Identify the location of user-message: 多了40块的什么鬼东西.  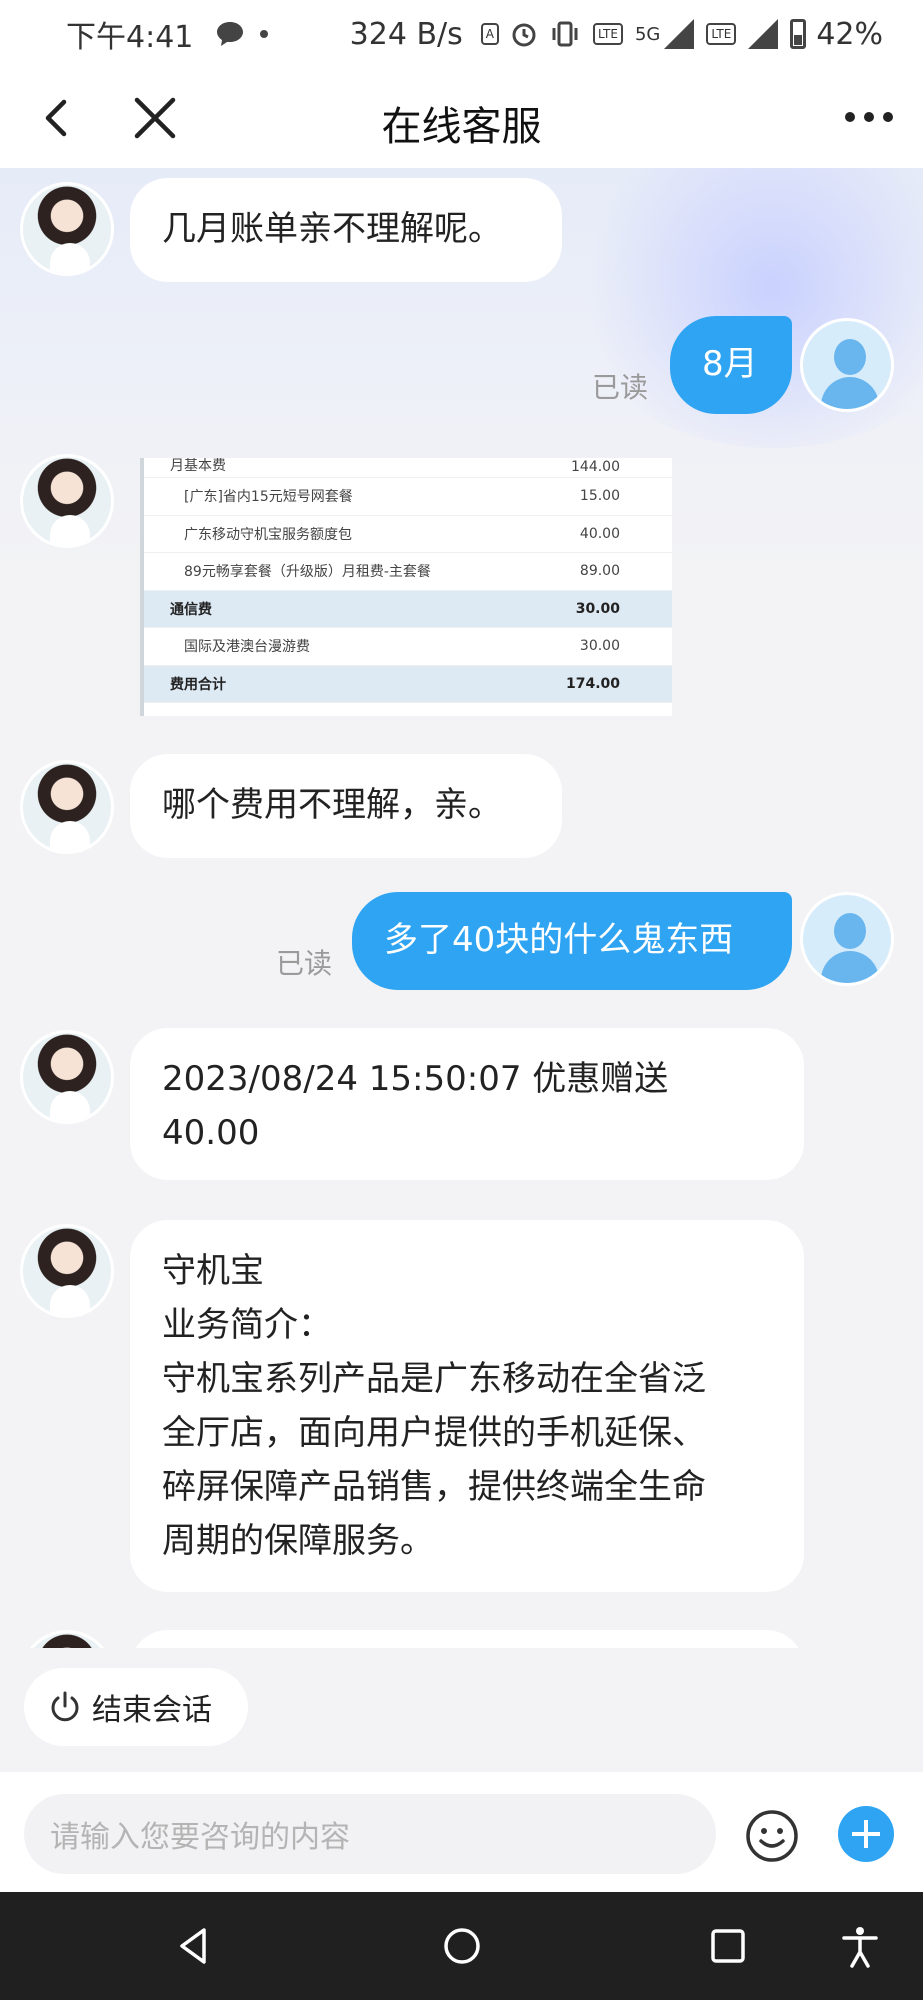
(572, 941).